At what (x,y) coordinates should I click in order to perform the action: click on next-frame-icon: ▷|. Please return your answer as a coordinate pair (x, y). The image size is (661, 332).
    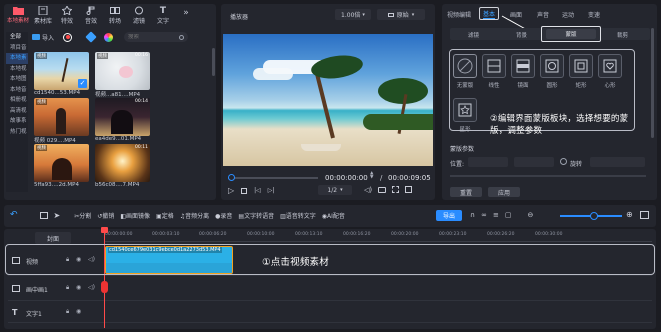
    Looking at the image, I should click on (271, 190).